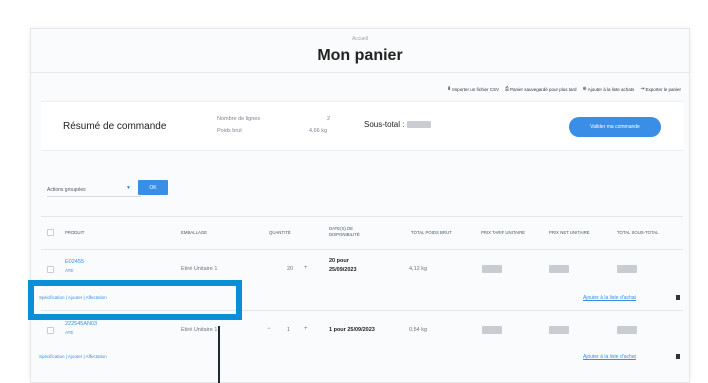 Image resolution: width=708 pixels, height=383 pixels. What do you see at coordinates (418, 330) in the screenshot?
I see `total-weight: 0,54 kg` at bounding box center [418, 330].